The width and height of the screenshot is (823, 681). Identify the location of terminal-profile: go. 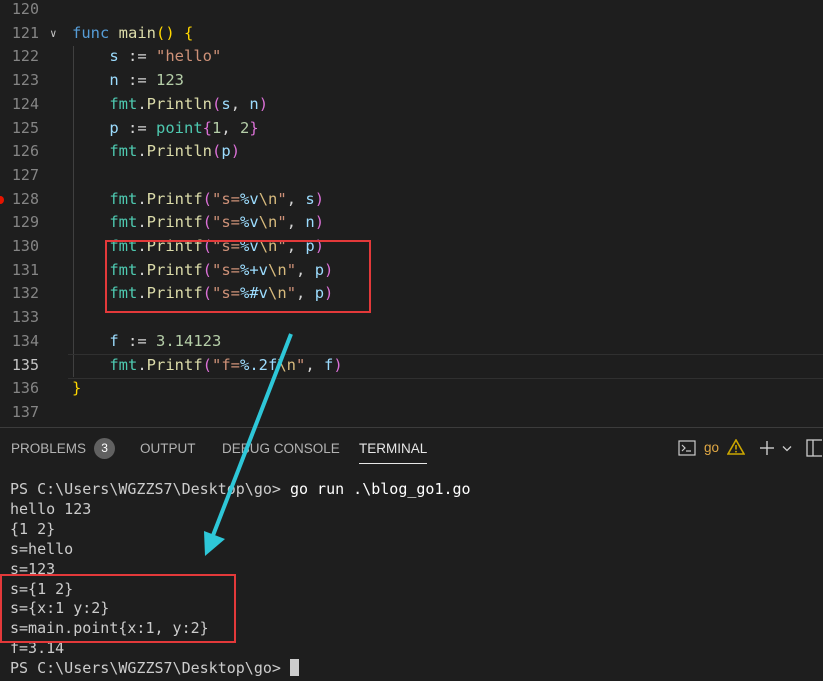
(713, 448).